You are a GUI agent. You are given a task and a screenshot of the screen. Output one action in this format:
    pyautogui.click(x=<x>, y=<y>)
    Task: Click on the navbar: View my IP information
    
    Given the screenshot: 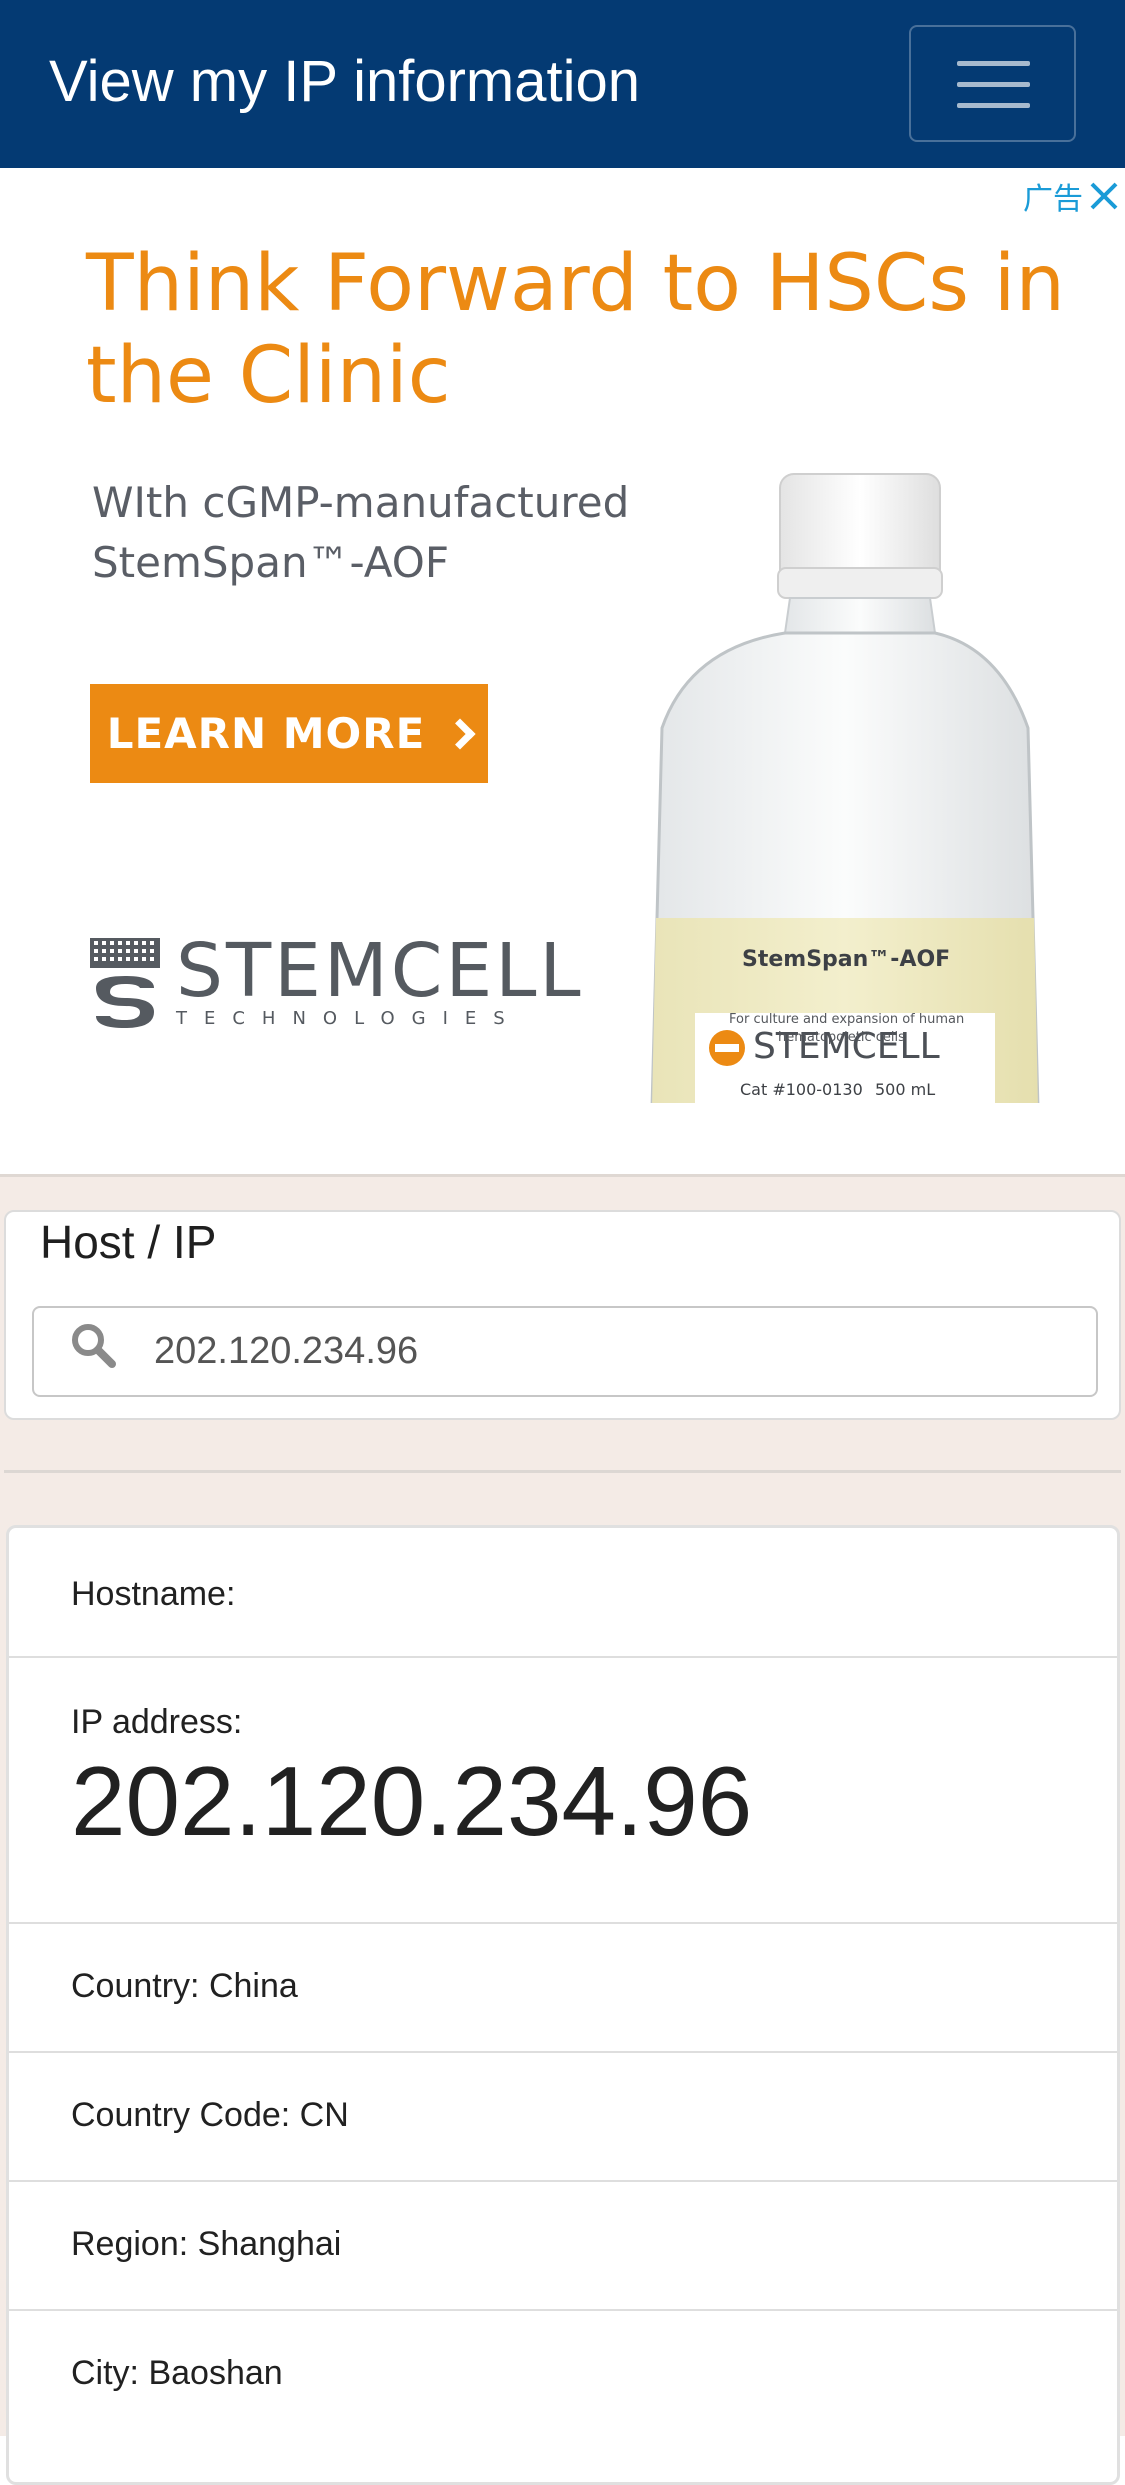 What is the action you would take?
    pyautogui.click(x=562, y=84)
    